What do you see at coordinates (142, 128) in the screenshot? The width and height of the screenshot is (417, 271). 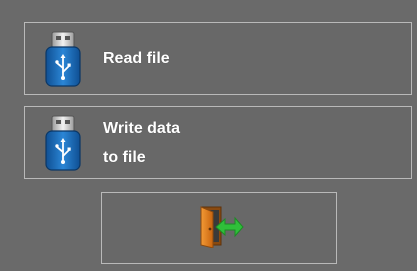 I see `write-data-text-line1: Write data` at bounding box center [142, 128].